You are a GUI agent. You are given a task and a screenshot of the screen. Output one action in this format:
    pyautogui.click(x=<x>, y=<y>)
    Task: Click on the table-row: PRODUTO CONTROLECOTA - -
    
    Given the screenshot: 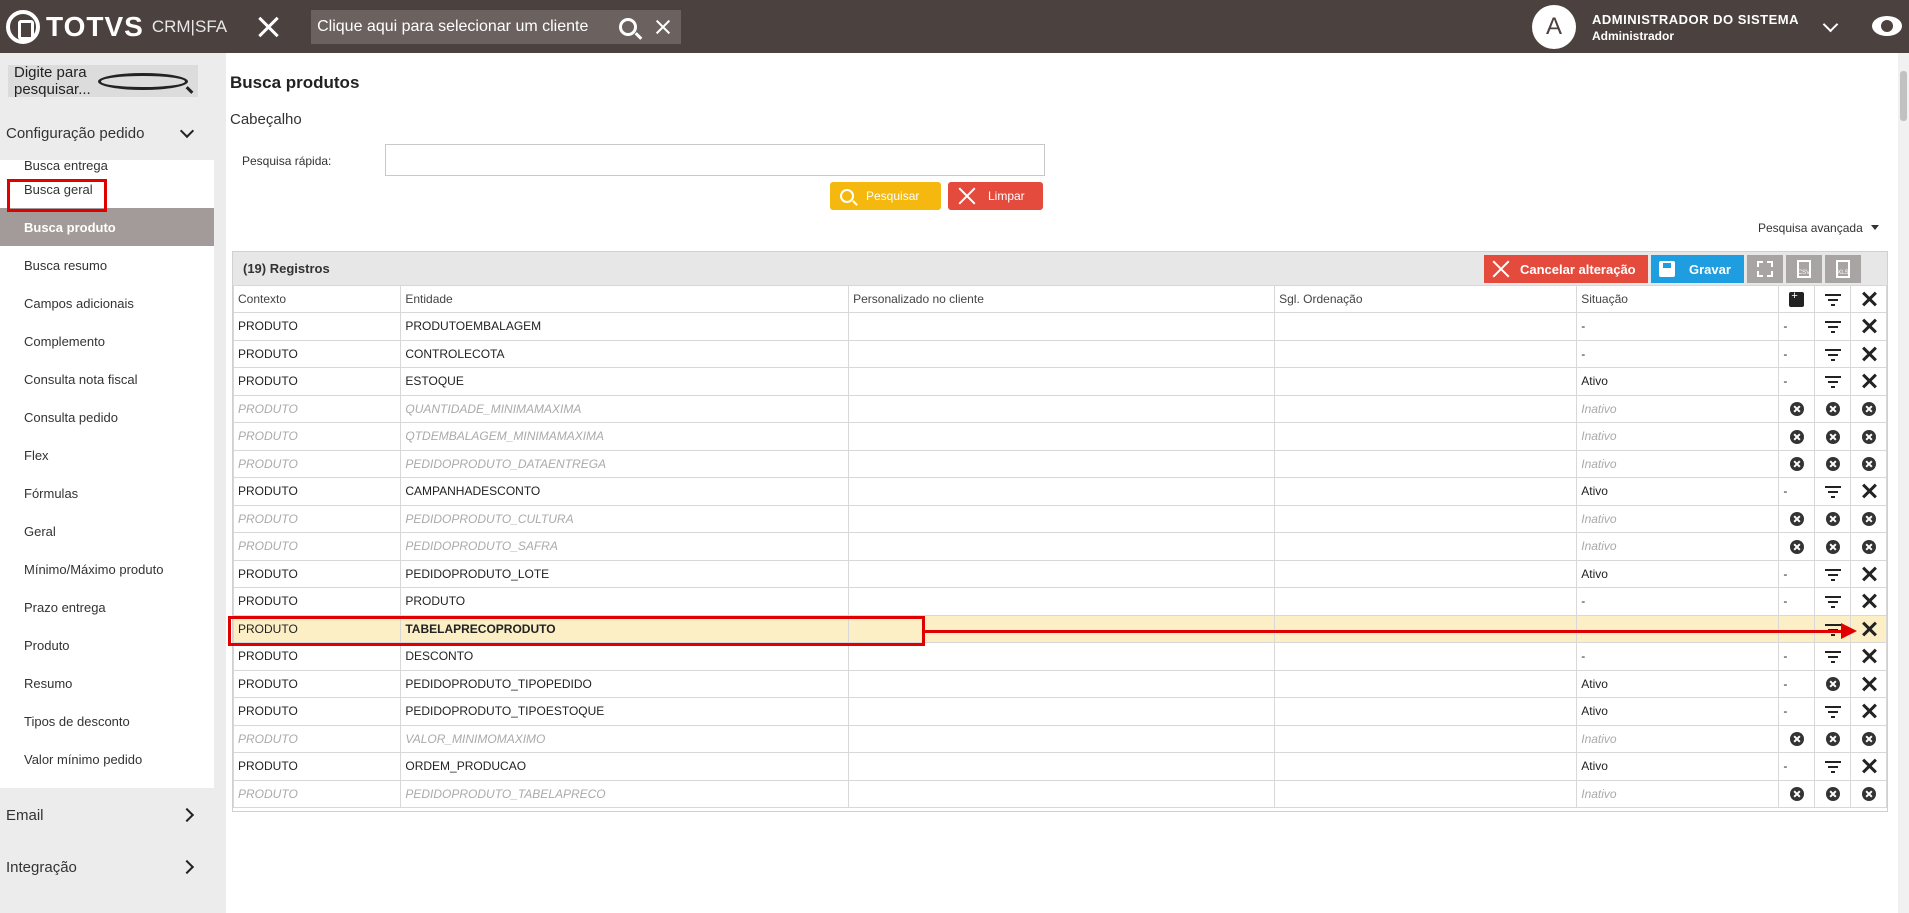 What is the action you would take?
    pyautogui.click(x=1059, y=353)
    